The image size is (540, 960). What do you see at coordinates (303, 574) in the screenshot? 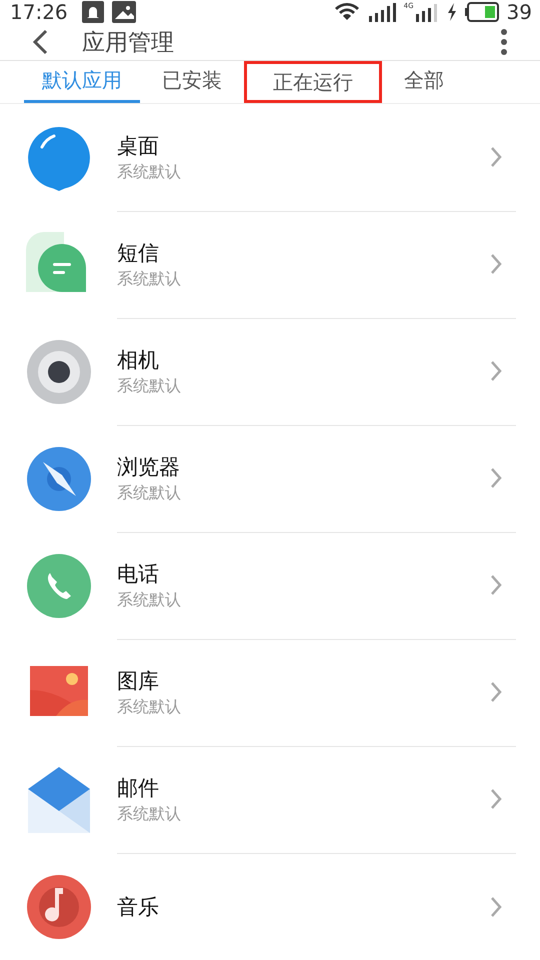
I see `app-name: 电话` at bounding box center [303, 574].